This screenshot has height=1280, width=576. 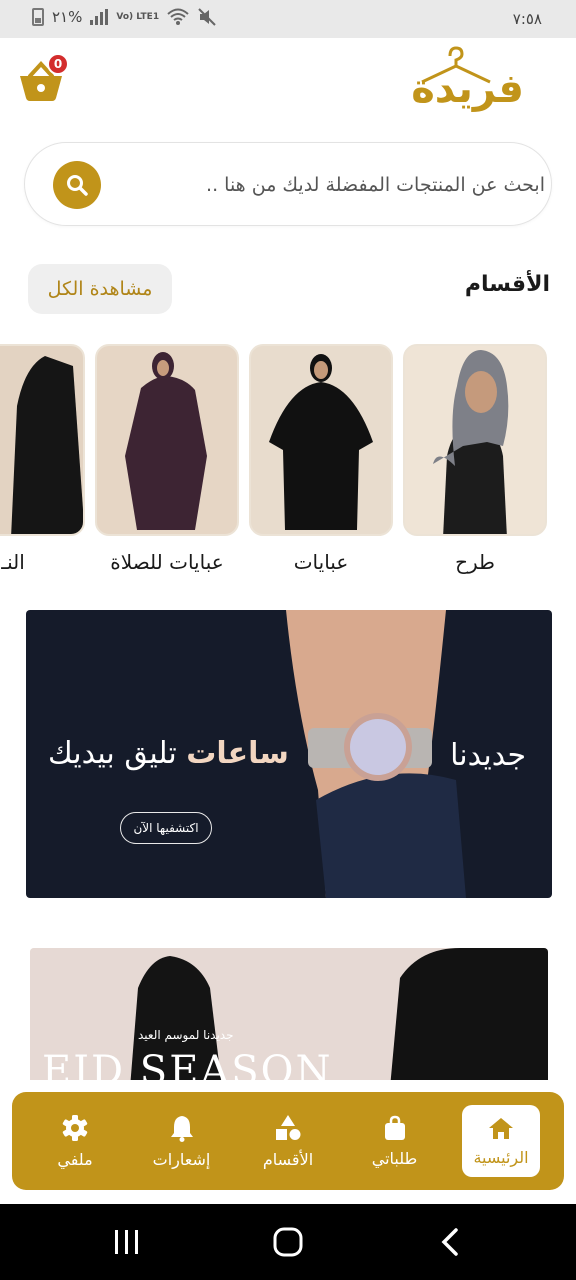 What do you see at coordinates (450, 1242) in the screenshot?
I see `back-icon` at bounding box center [450, 1242].